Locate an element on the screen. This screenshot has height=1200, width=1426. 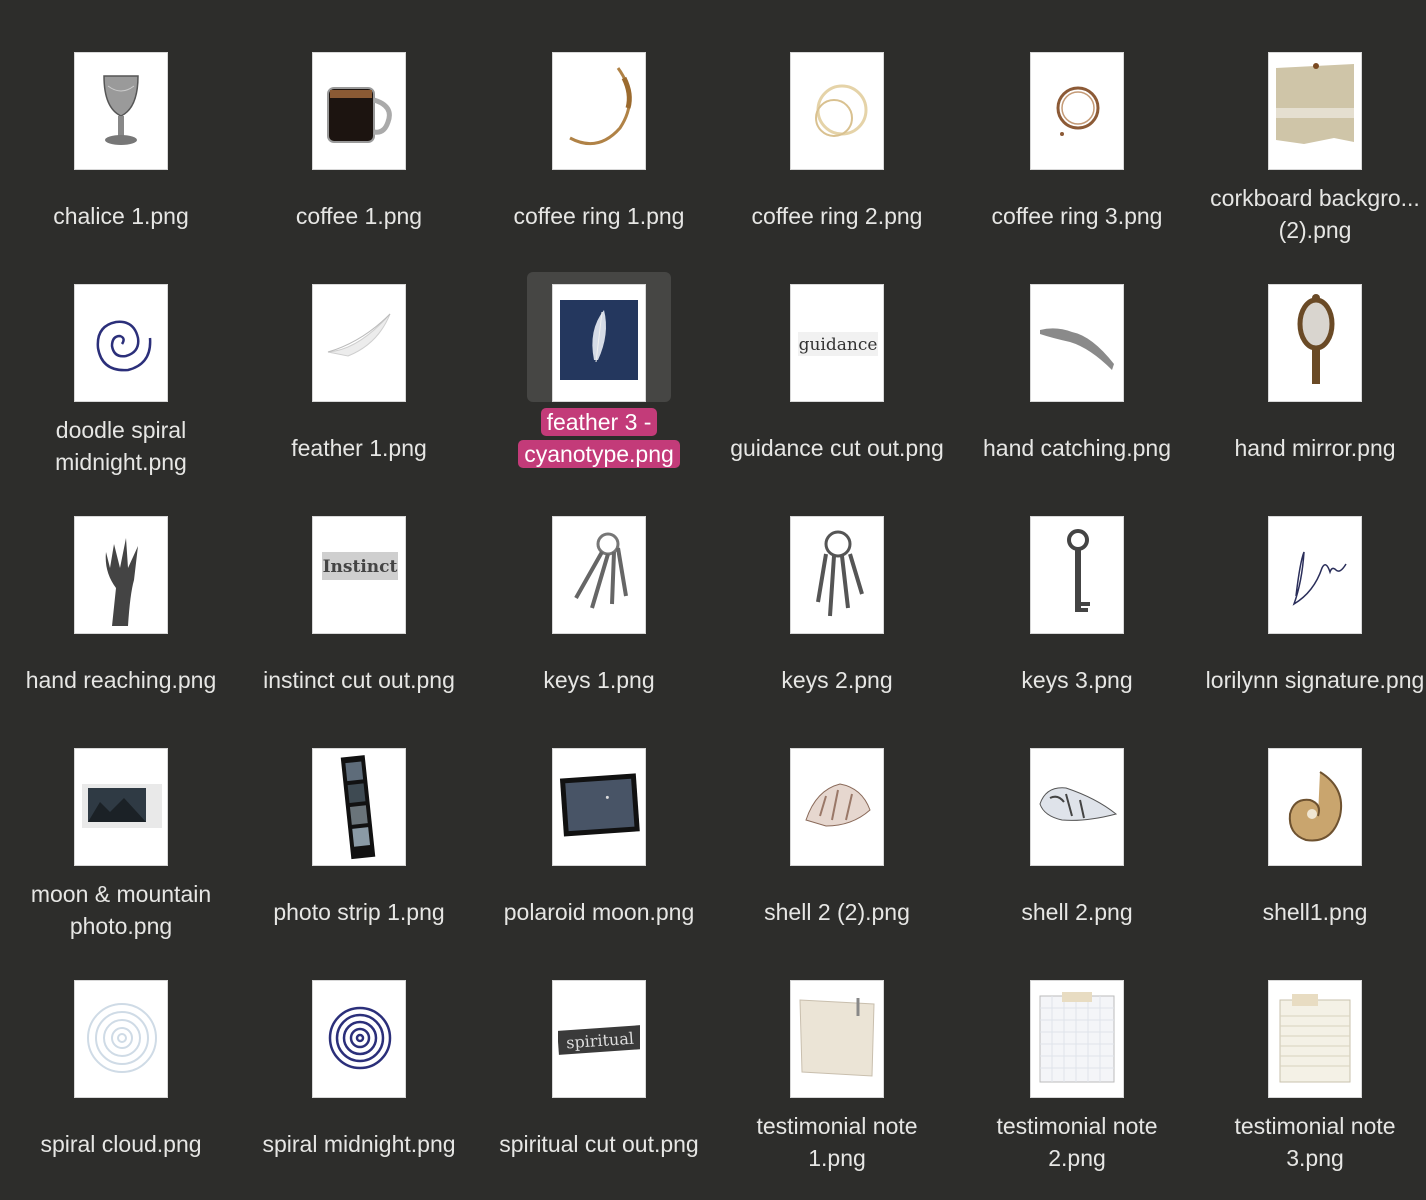
word-cutout-icon: guidance is located at coordinates (837, 343).